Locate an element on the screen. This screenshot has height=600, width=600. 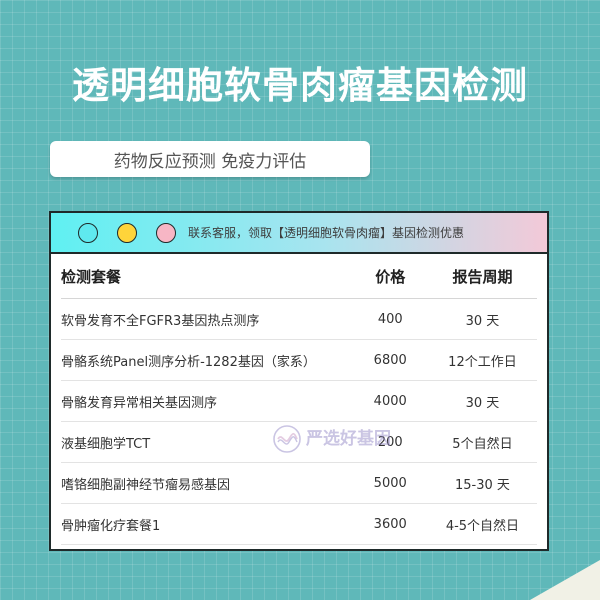
window-dot-yellow-icon is located at coordinates (127, 232).